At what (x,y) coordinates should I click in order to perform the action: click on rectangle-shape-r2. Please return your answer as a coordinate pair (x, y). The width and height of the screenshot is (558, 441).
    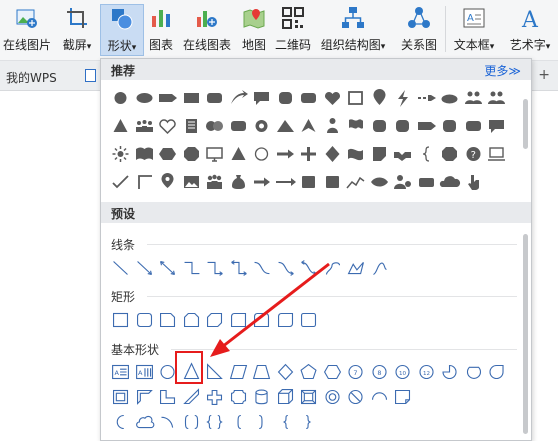
    Looking at the image, I should click on (145, 320).